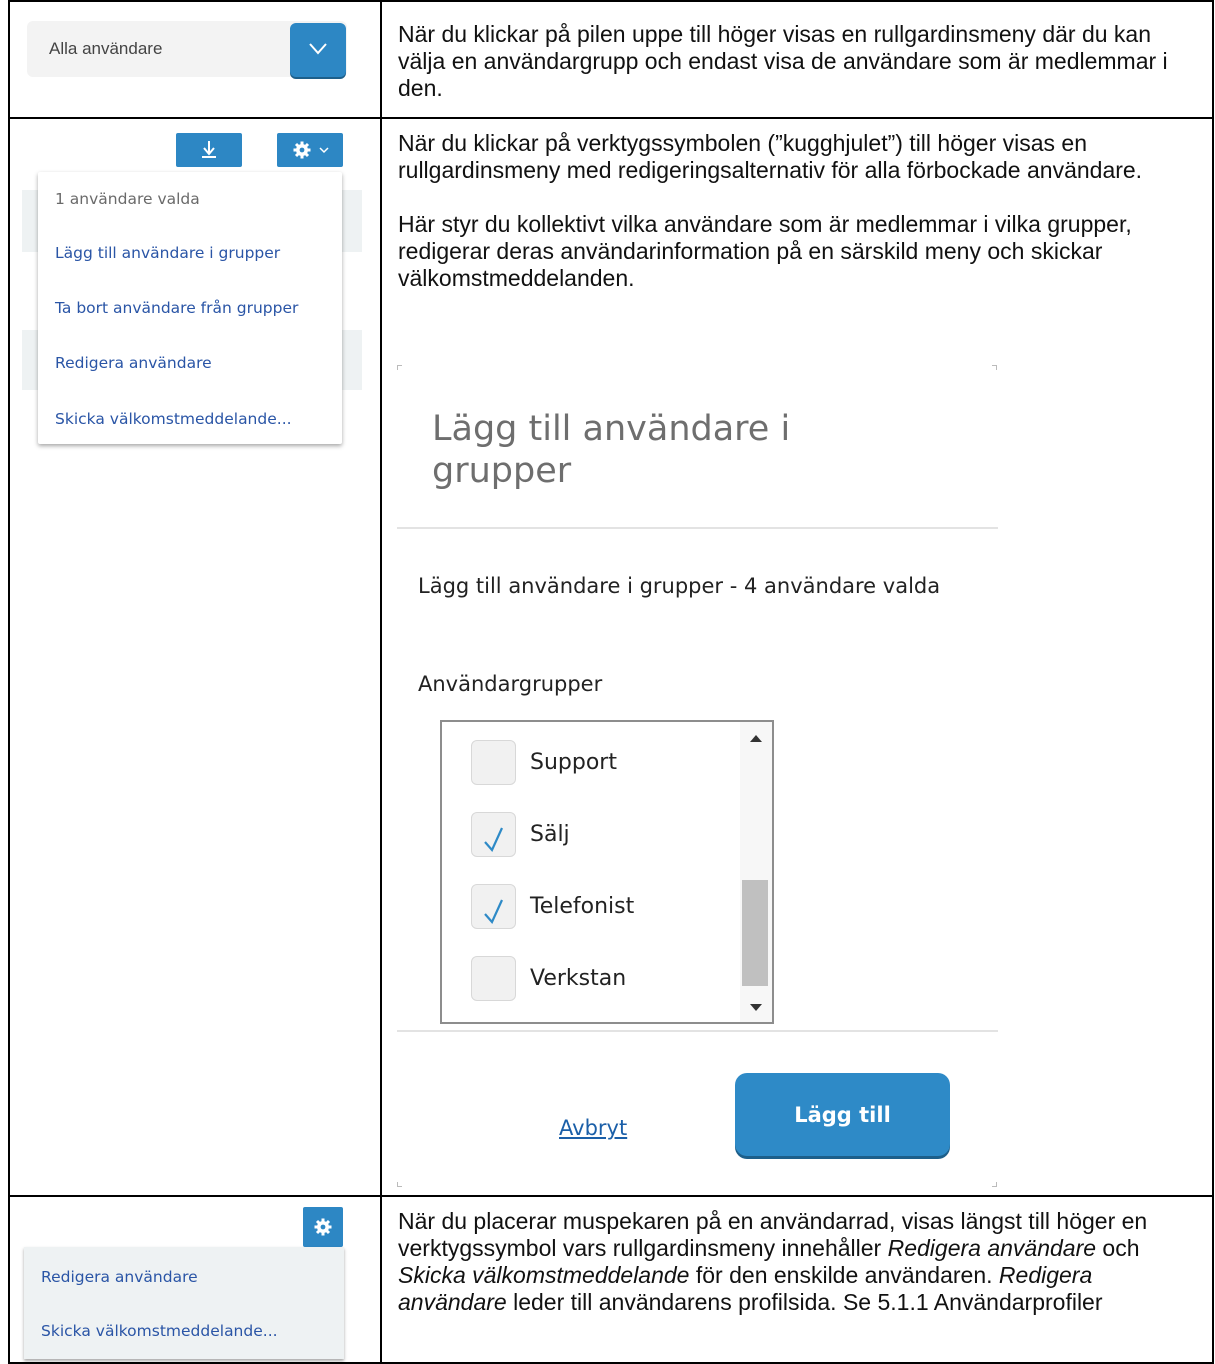  Describe the element at coordinates (127, 199) in the screenshot. I see `menu-selection-count: 1 användare valda` at that location.